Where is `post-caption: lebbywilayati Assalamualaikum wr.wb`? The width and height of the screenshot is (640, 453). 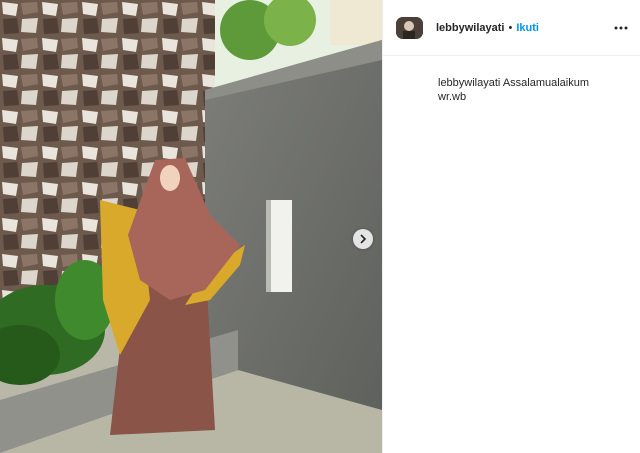 post-caption: lebbywilayati Assalamualaikum wr.wb is located at coordinates (523, 90).